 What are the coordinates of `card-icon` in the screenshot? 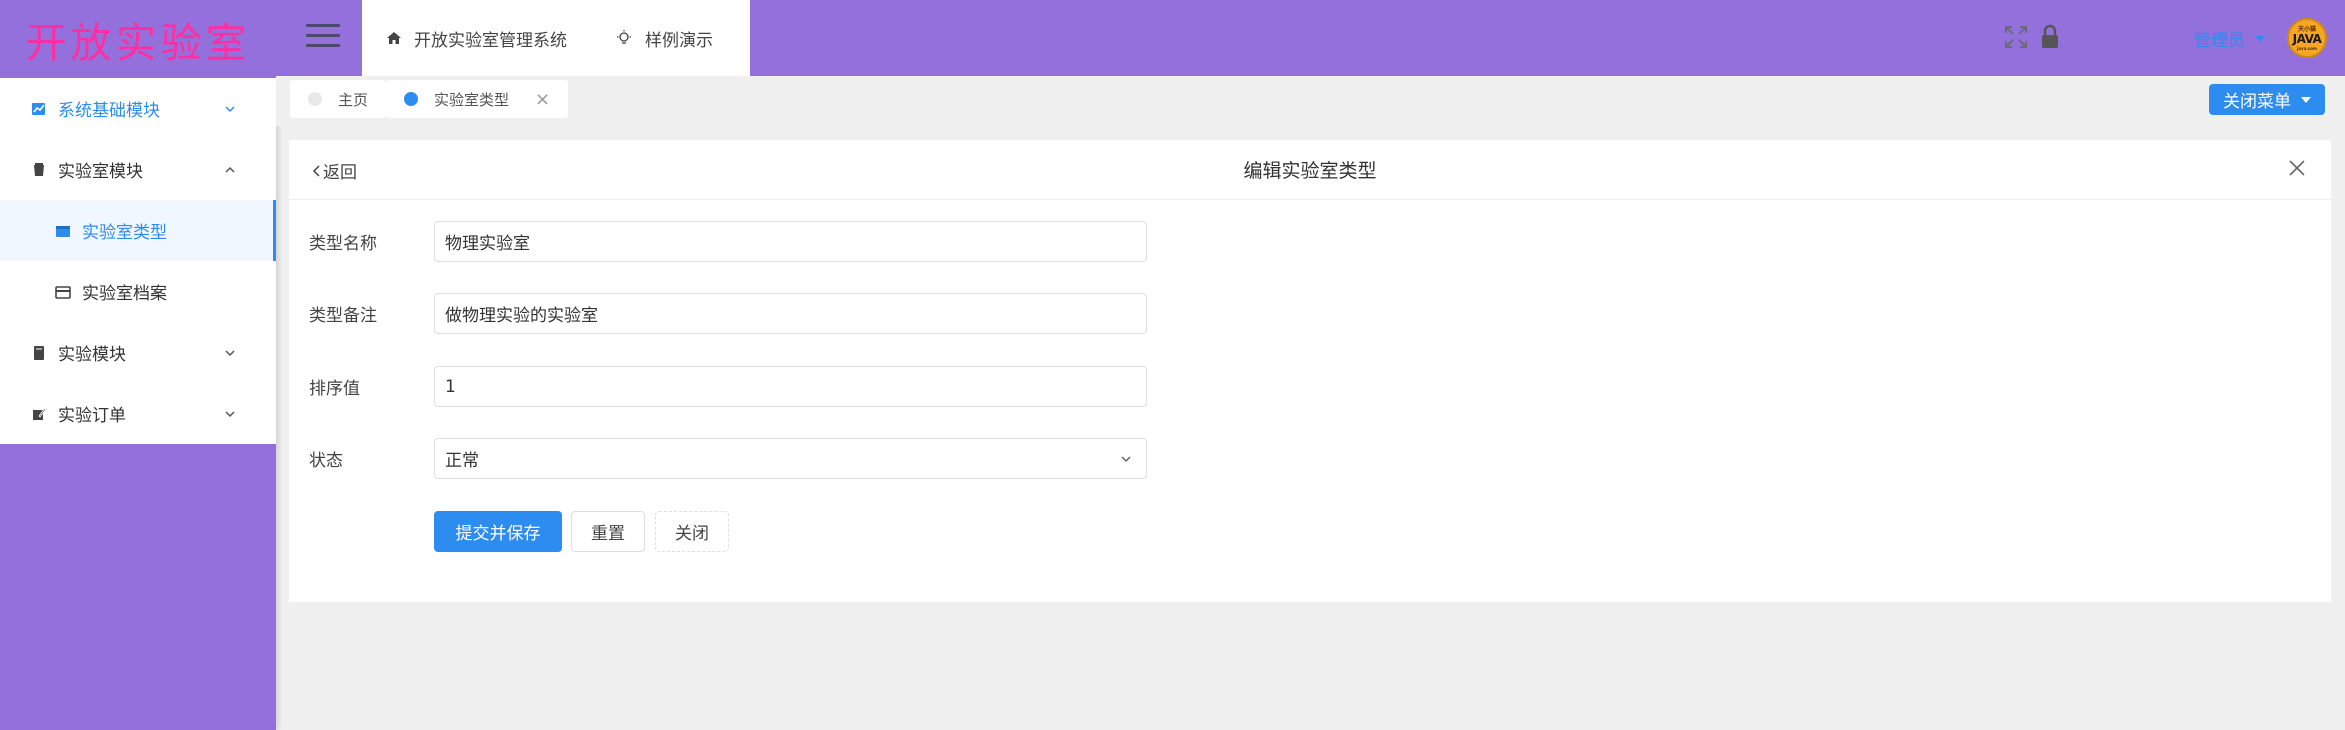 It's located at (63, 292).